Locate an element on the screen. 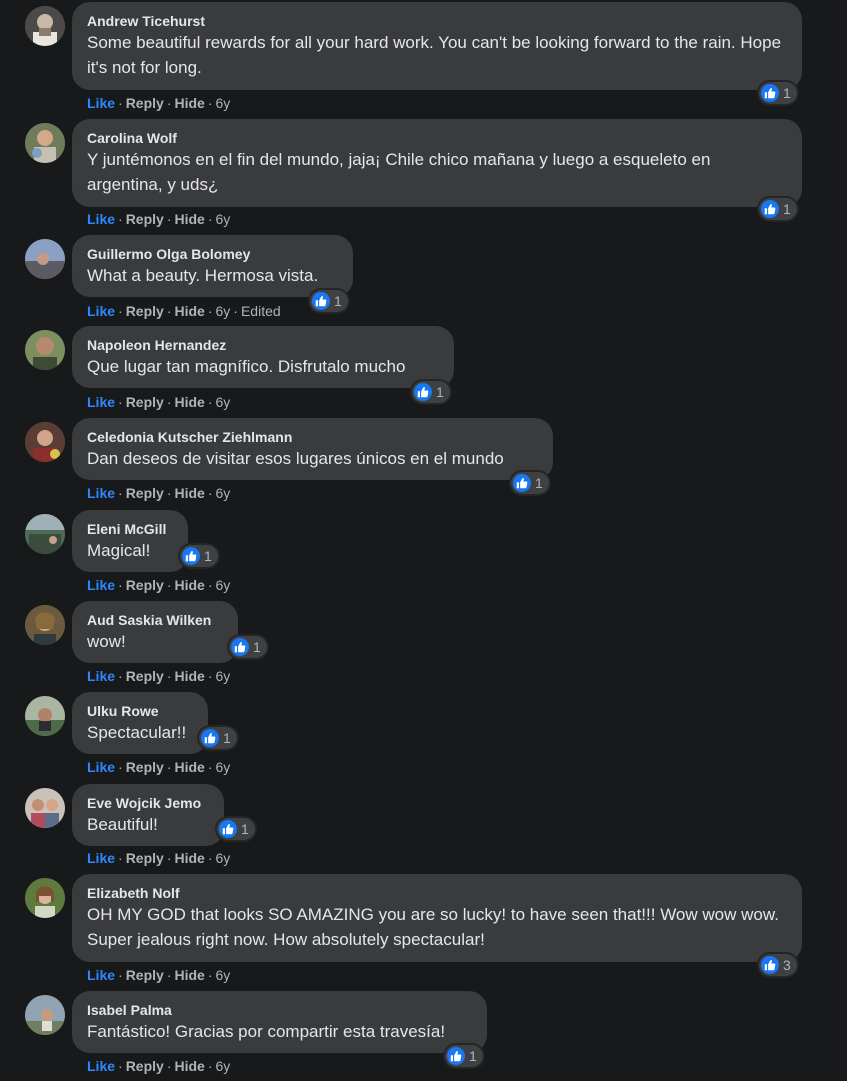  comment-bubble: Eve Wojcik Jemo Beautiful! is located at coordinates (148, 815).